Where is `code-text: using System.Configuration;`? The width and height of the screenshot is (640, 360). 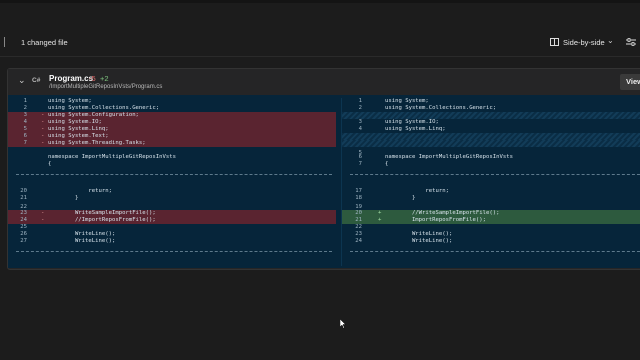
code-text: using System.Configuration; is located at coordinates (93, 115).